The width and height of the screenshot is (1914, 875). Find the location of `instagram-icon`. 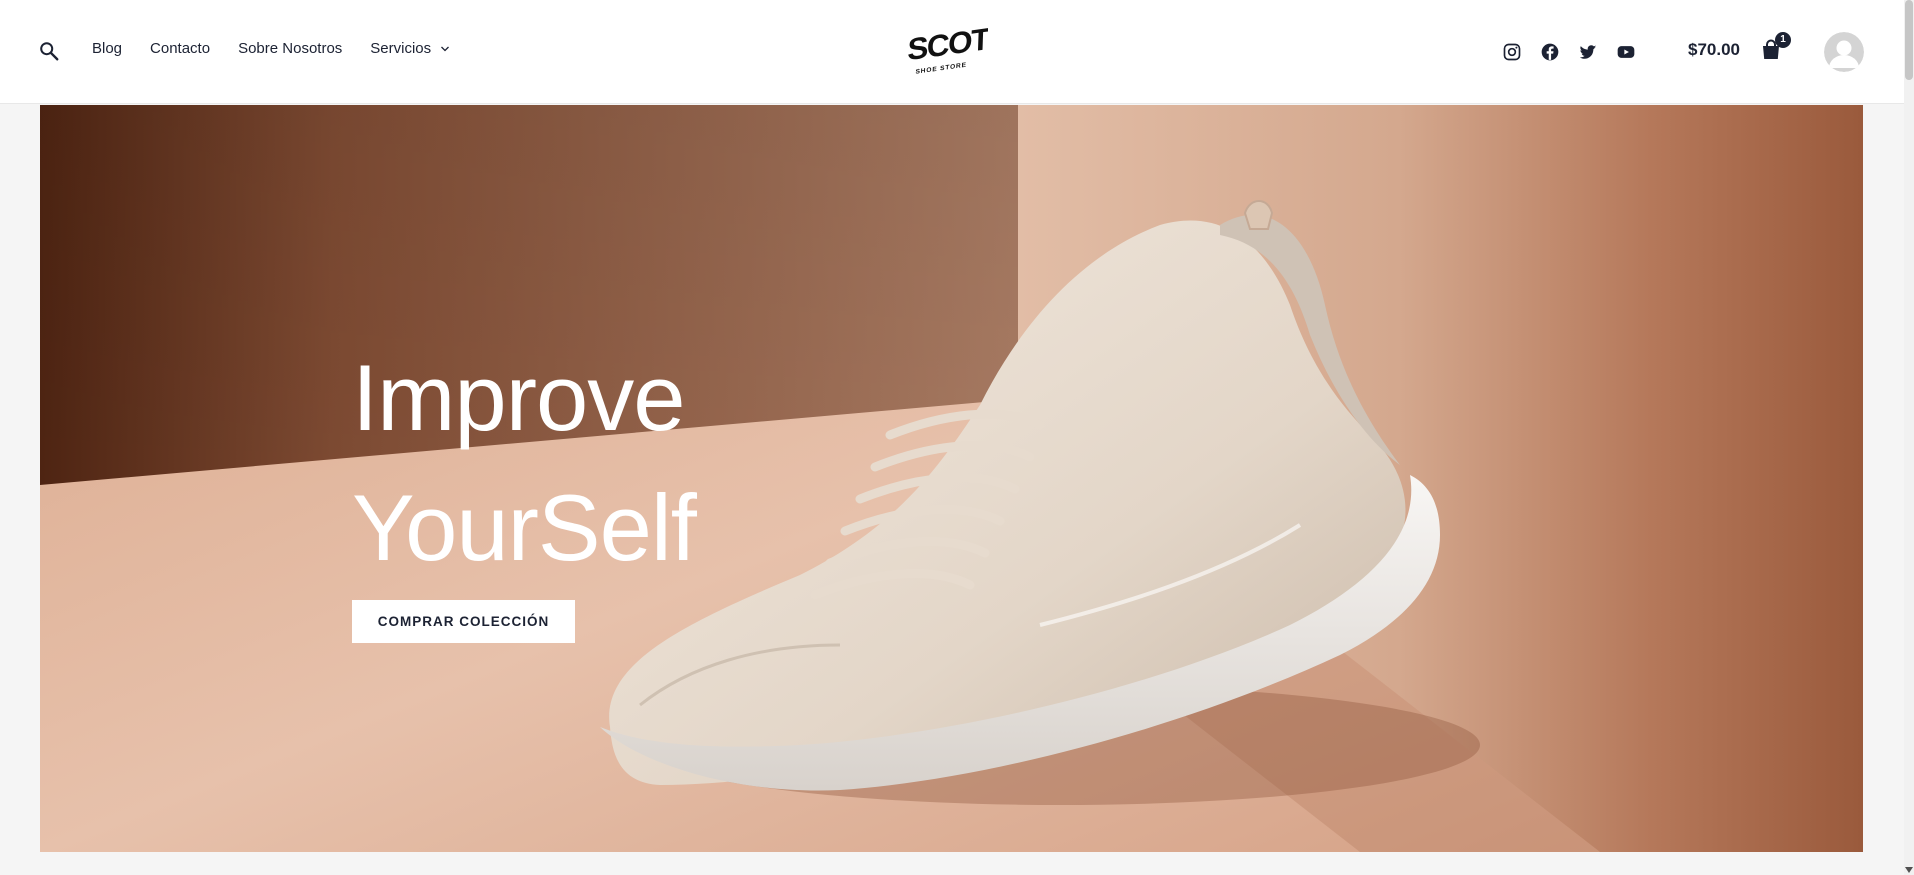

instagram-icon is located at coordinates (1512, 52).